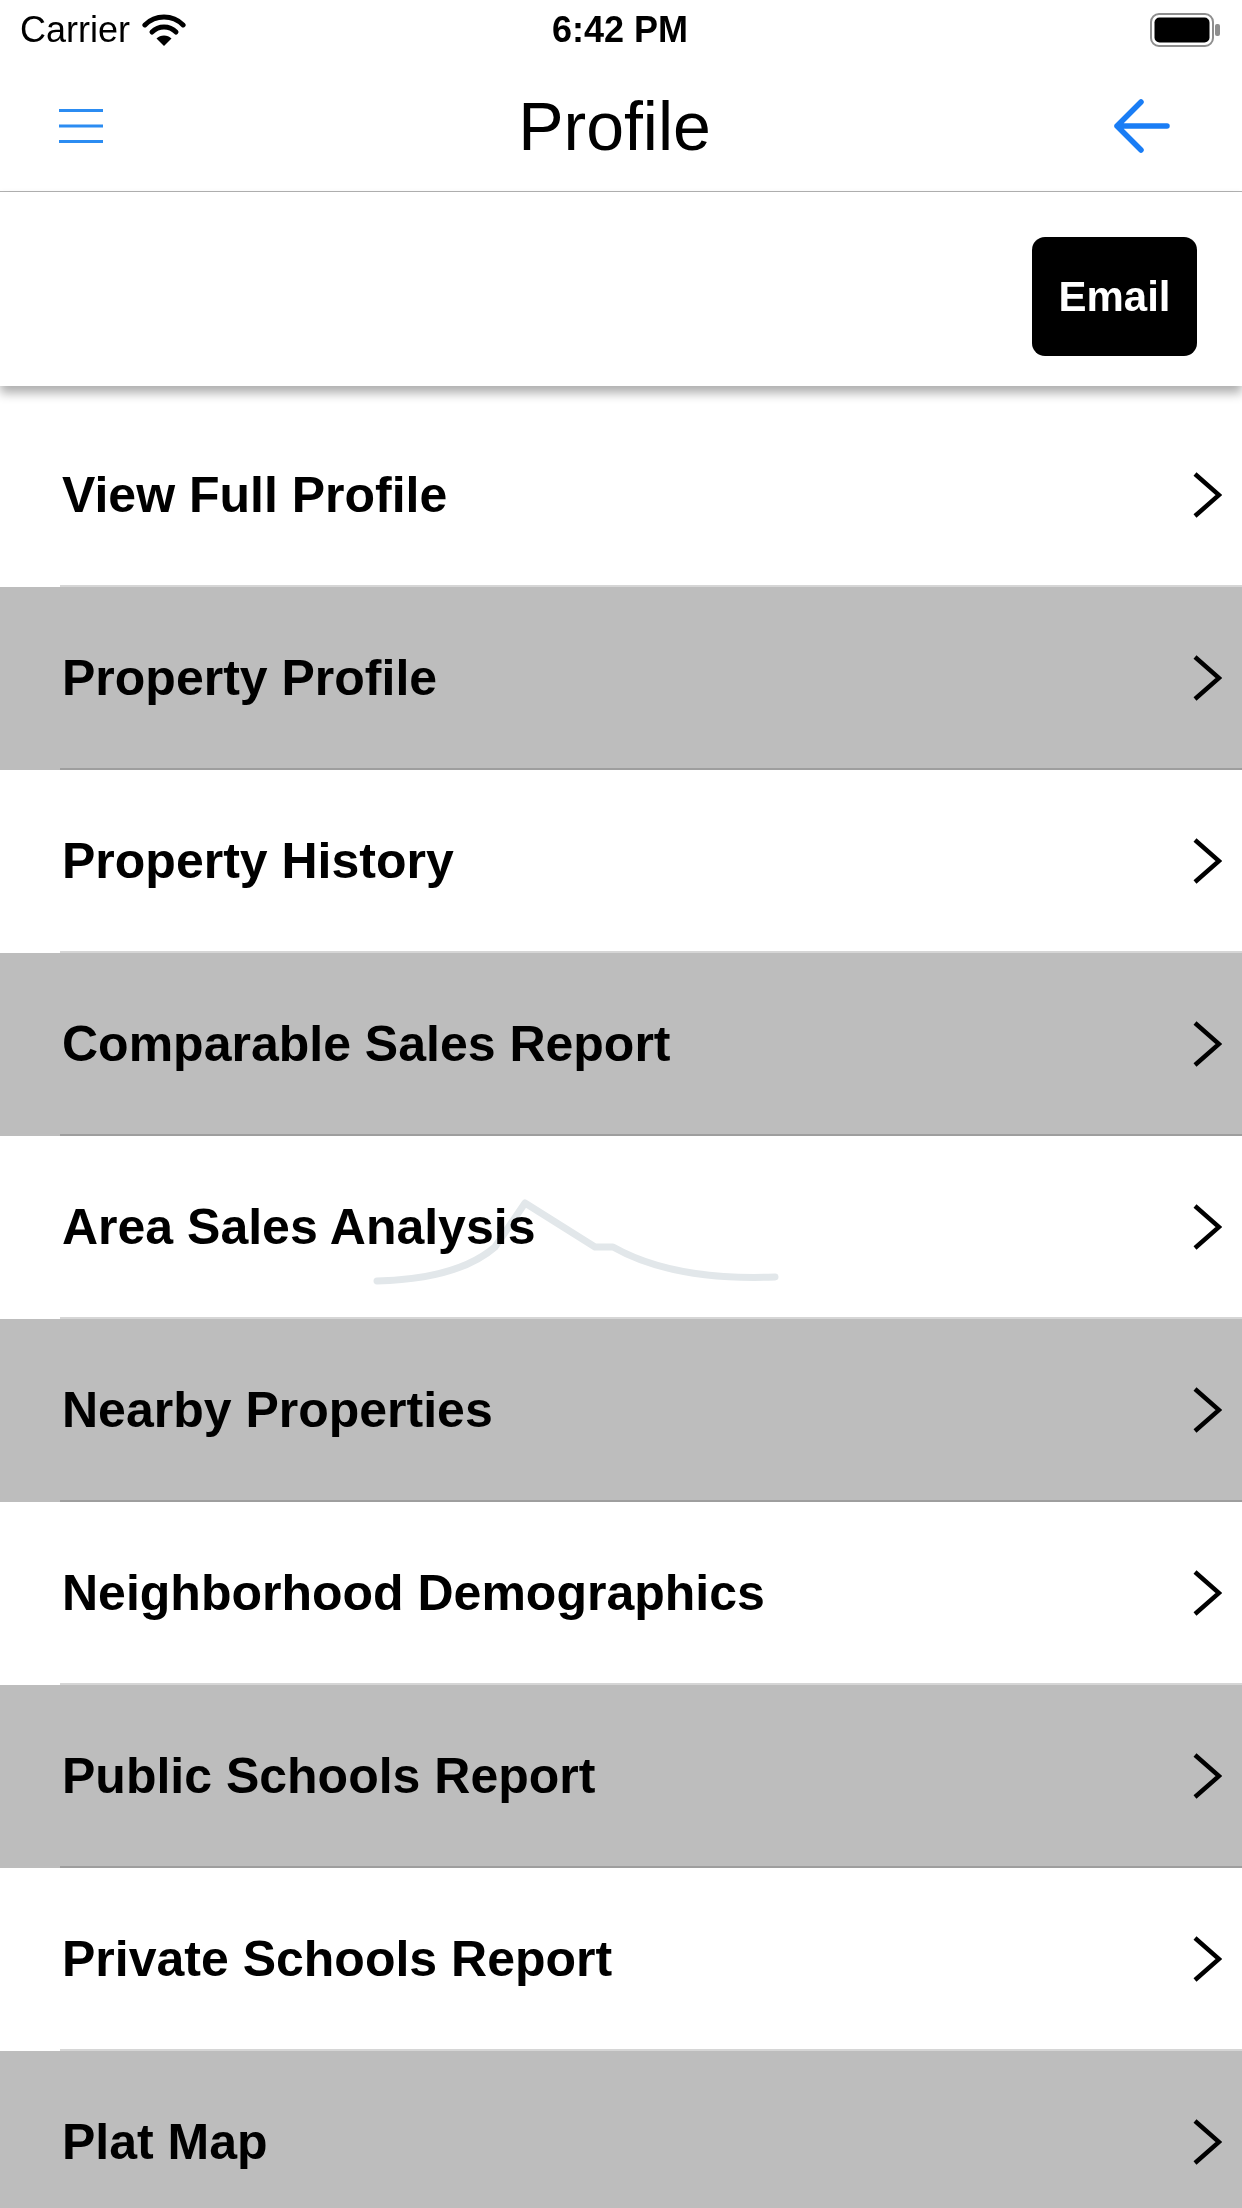 This screenshot has width=1242, height=2208. What do you see at coordinates (621, 2129) in the screenshot?
I see `menu-item: Plat Map` at bounding box center [621, 2129].